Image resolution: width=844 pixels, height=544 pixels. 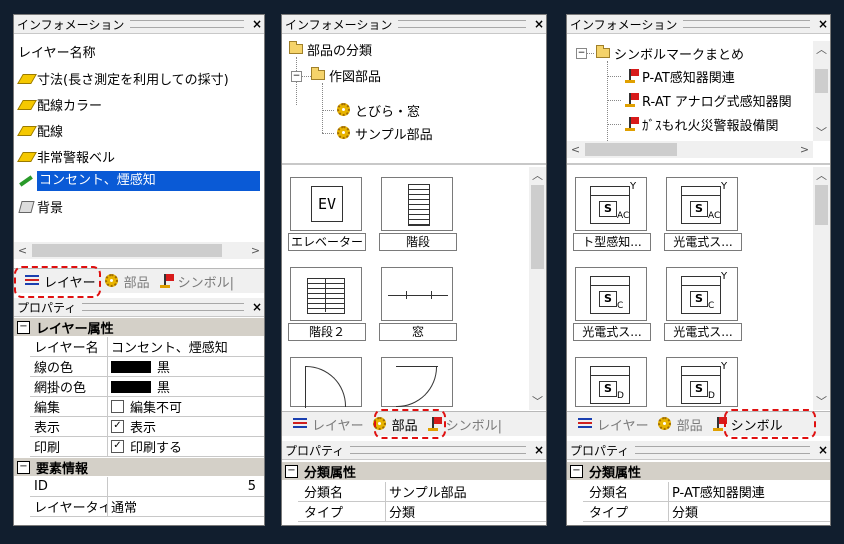 I want to click on layer-item-label: 非常警報ベル, so click(x=76, y=158).